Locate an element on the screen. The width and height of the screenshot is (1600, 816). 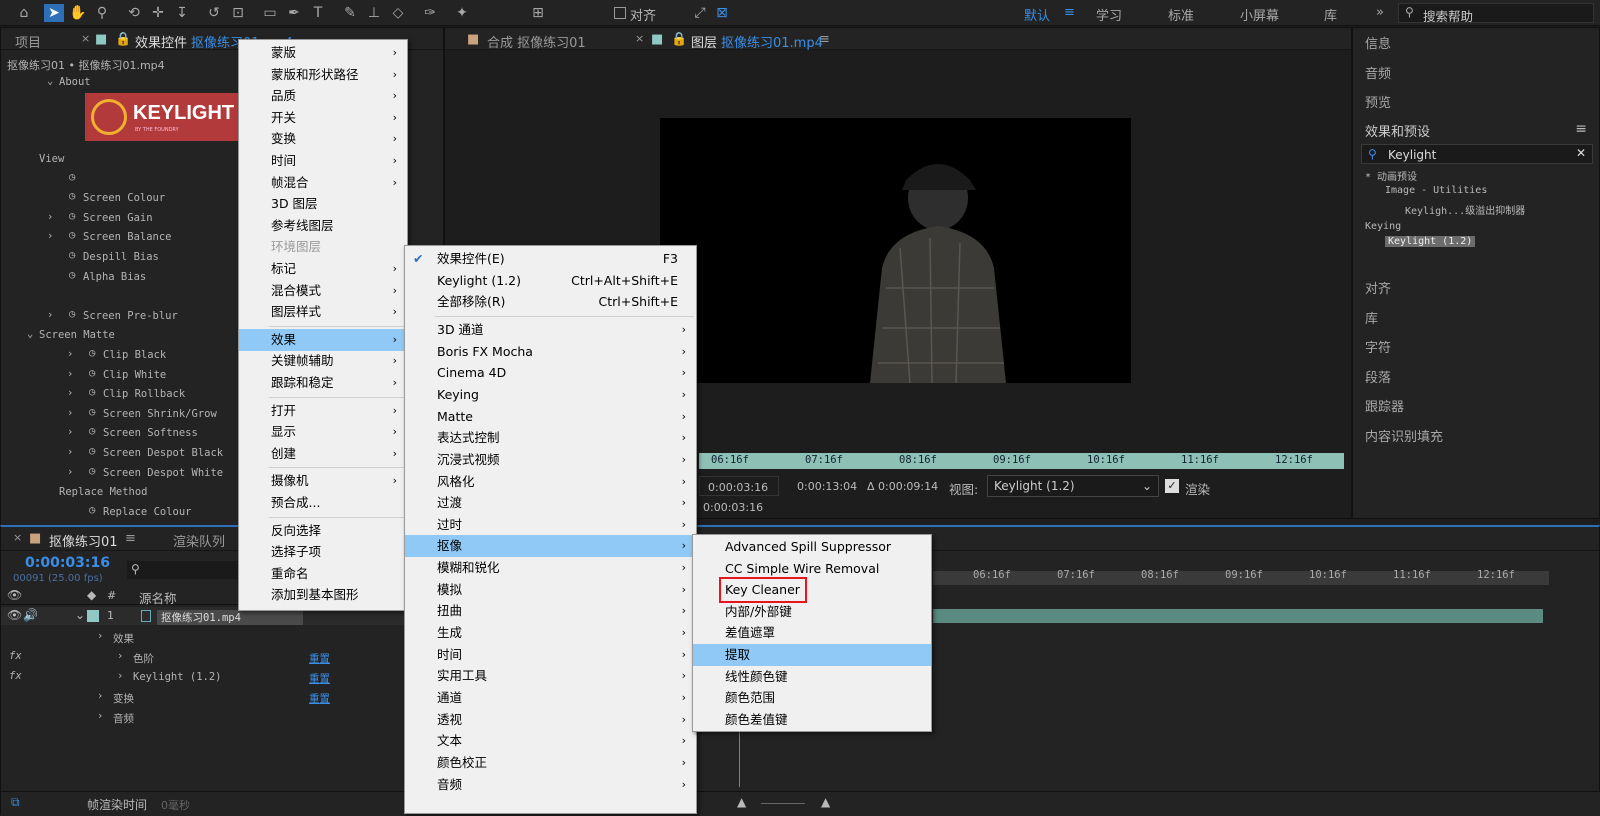
snap-icon: ⊞ is located at coordinates (538, 13).